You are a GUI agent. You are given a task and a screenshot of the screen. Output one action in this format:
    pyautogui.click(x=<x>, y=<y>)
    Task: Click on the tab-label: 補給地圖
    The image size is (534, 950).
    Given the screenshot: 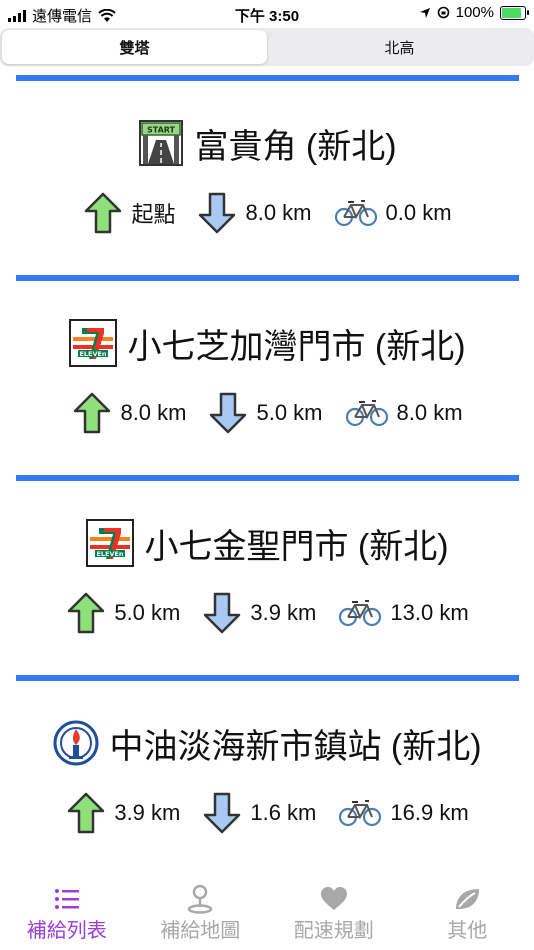 What is the action you would take?
    pyautogui.click(x=200, y=931)
    